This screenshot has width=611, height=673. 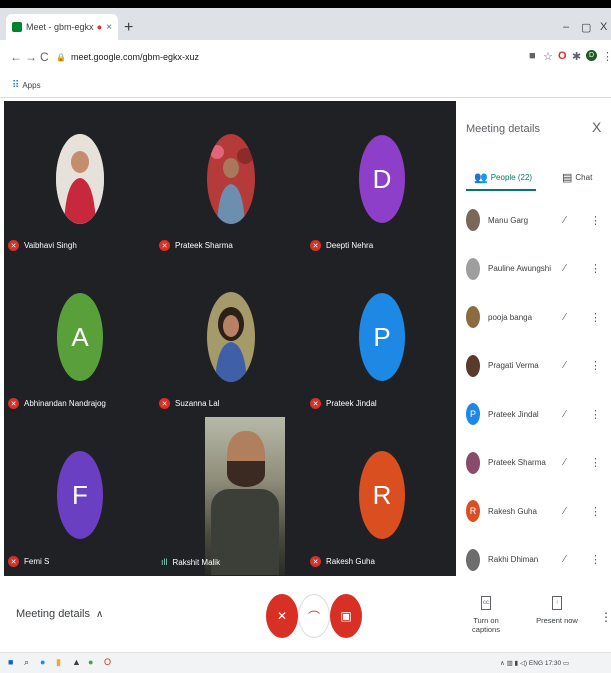 What do you see at coordinates (79, 180) in the screenshot?
I see `participant-tile: ✕ Vaibhavi Singh` at bounding box center [79, 180].